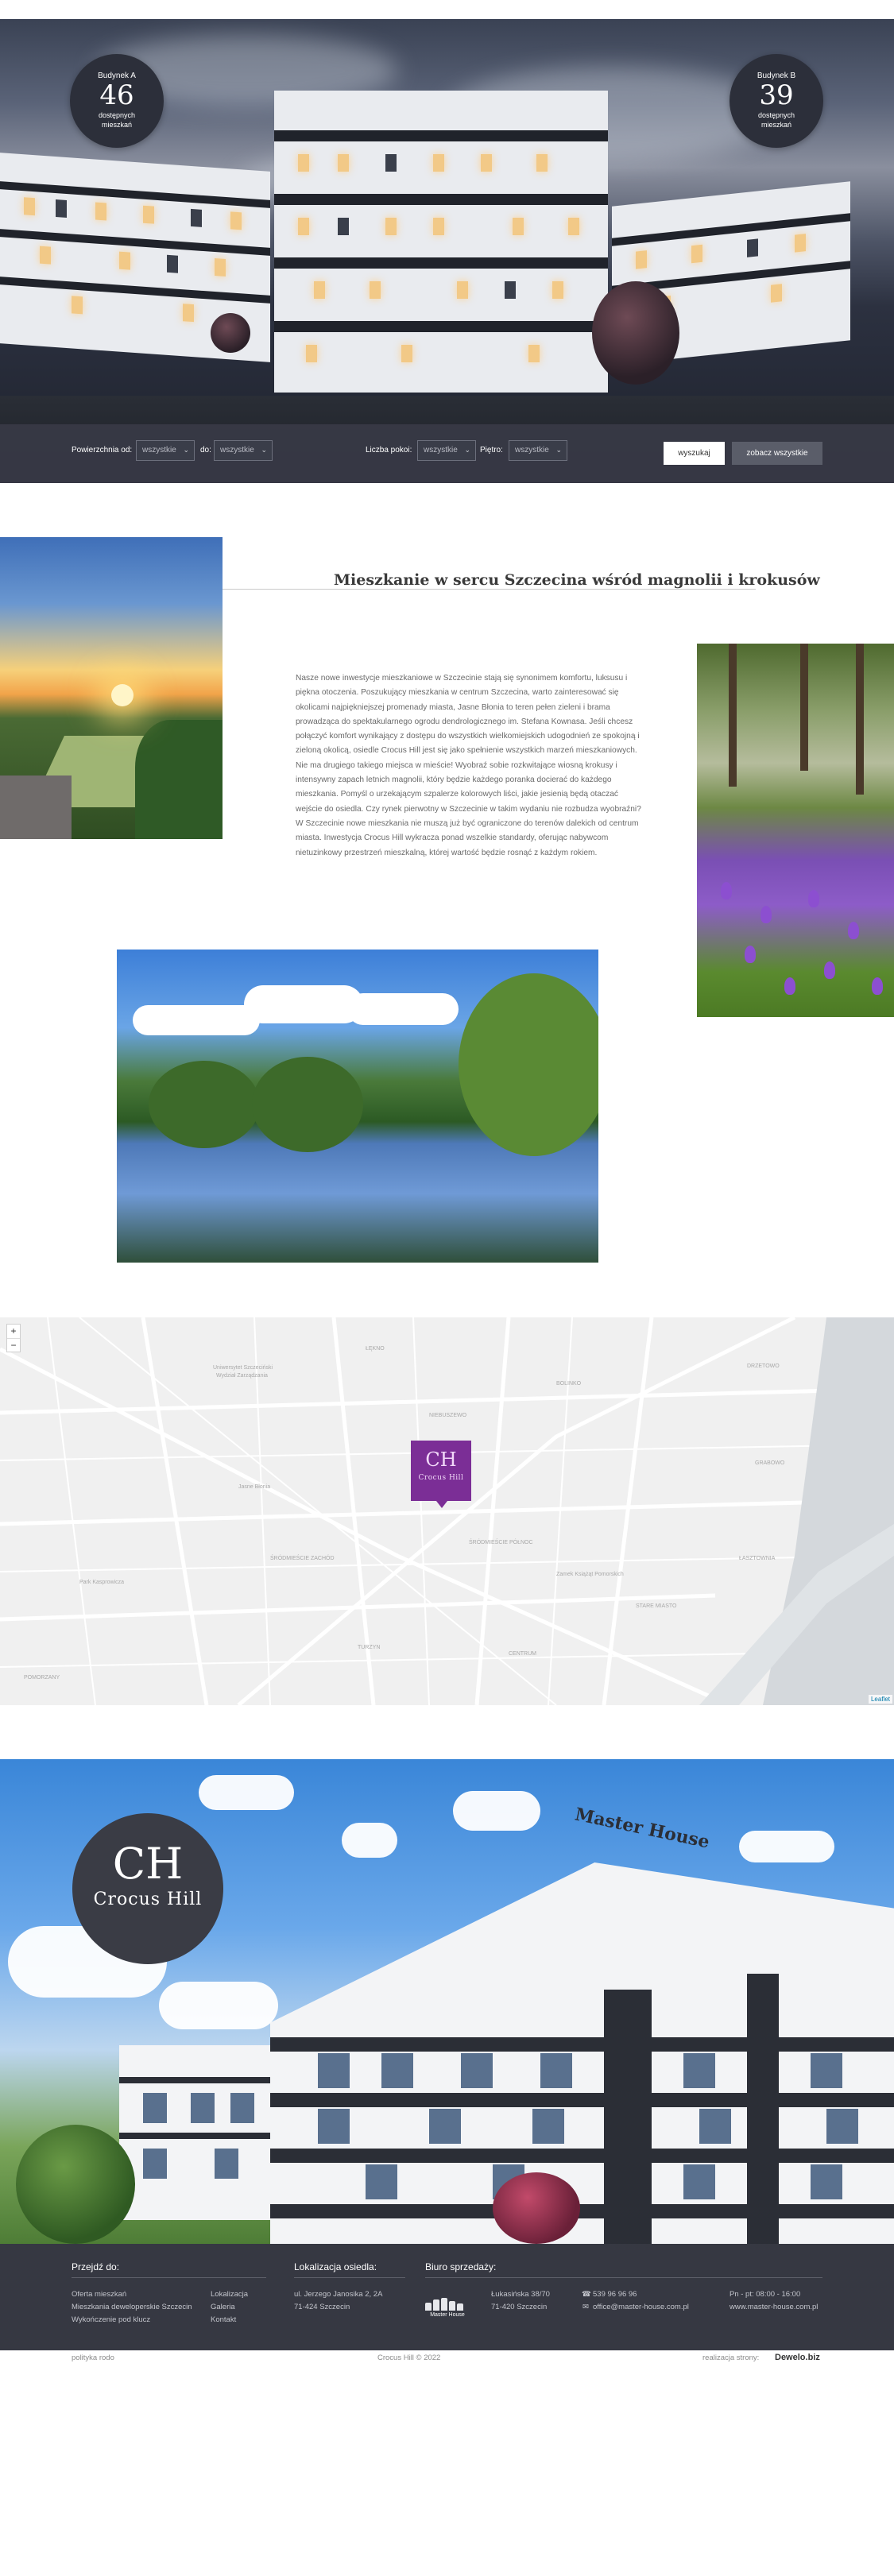  I want to click on map-label: Park Kasprowicza, so click(102, 1582).